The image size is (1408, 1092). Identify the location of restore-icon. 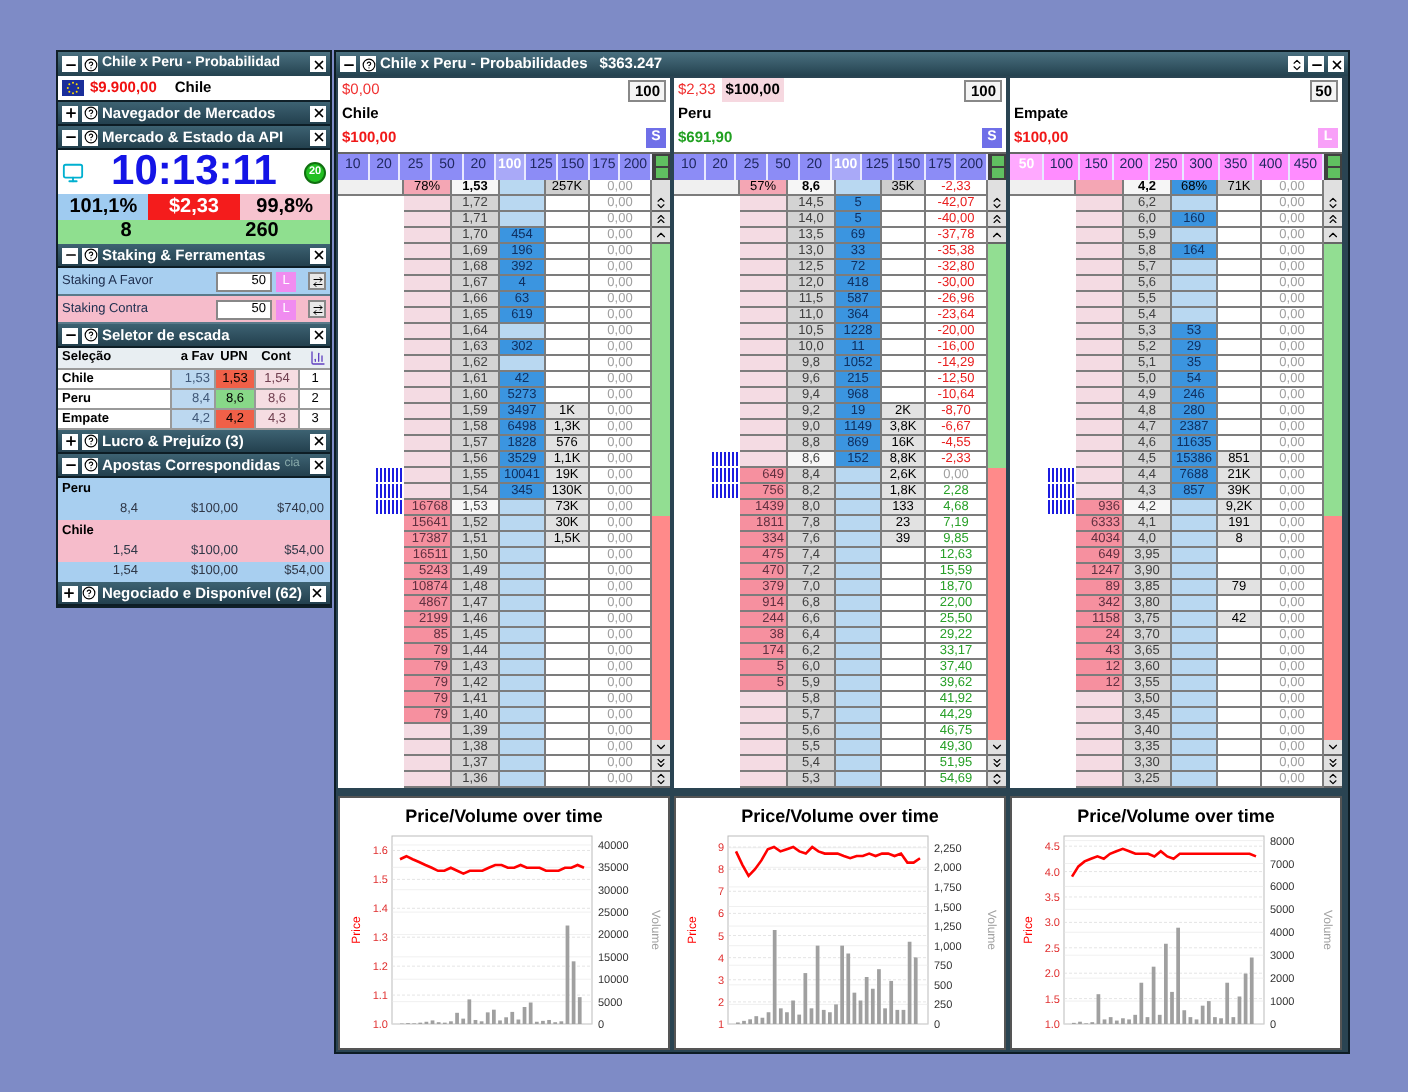
(1296, 64).